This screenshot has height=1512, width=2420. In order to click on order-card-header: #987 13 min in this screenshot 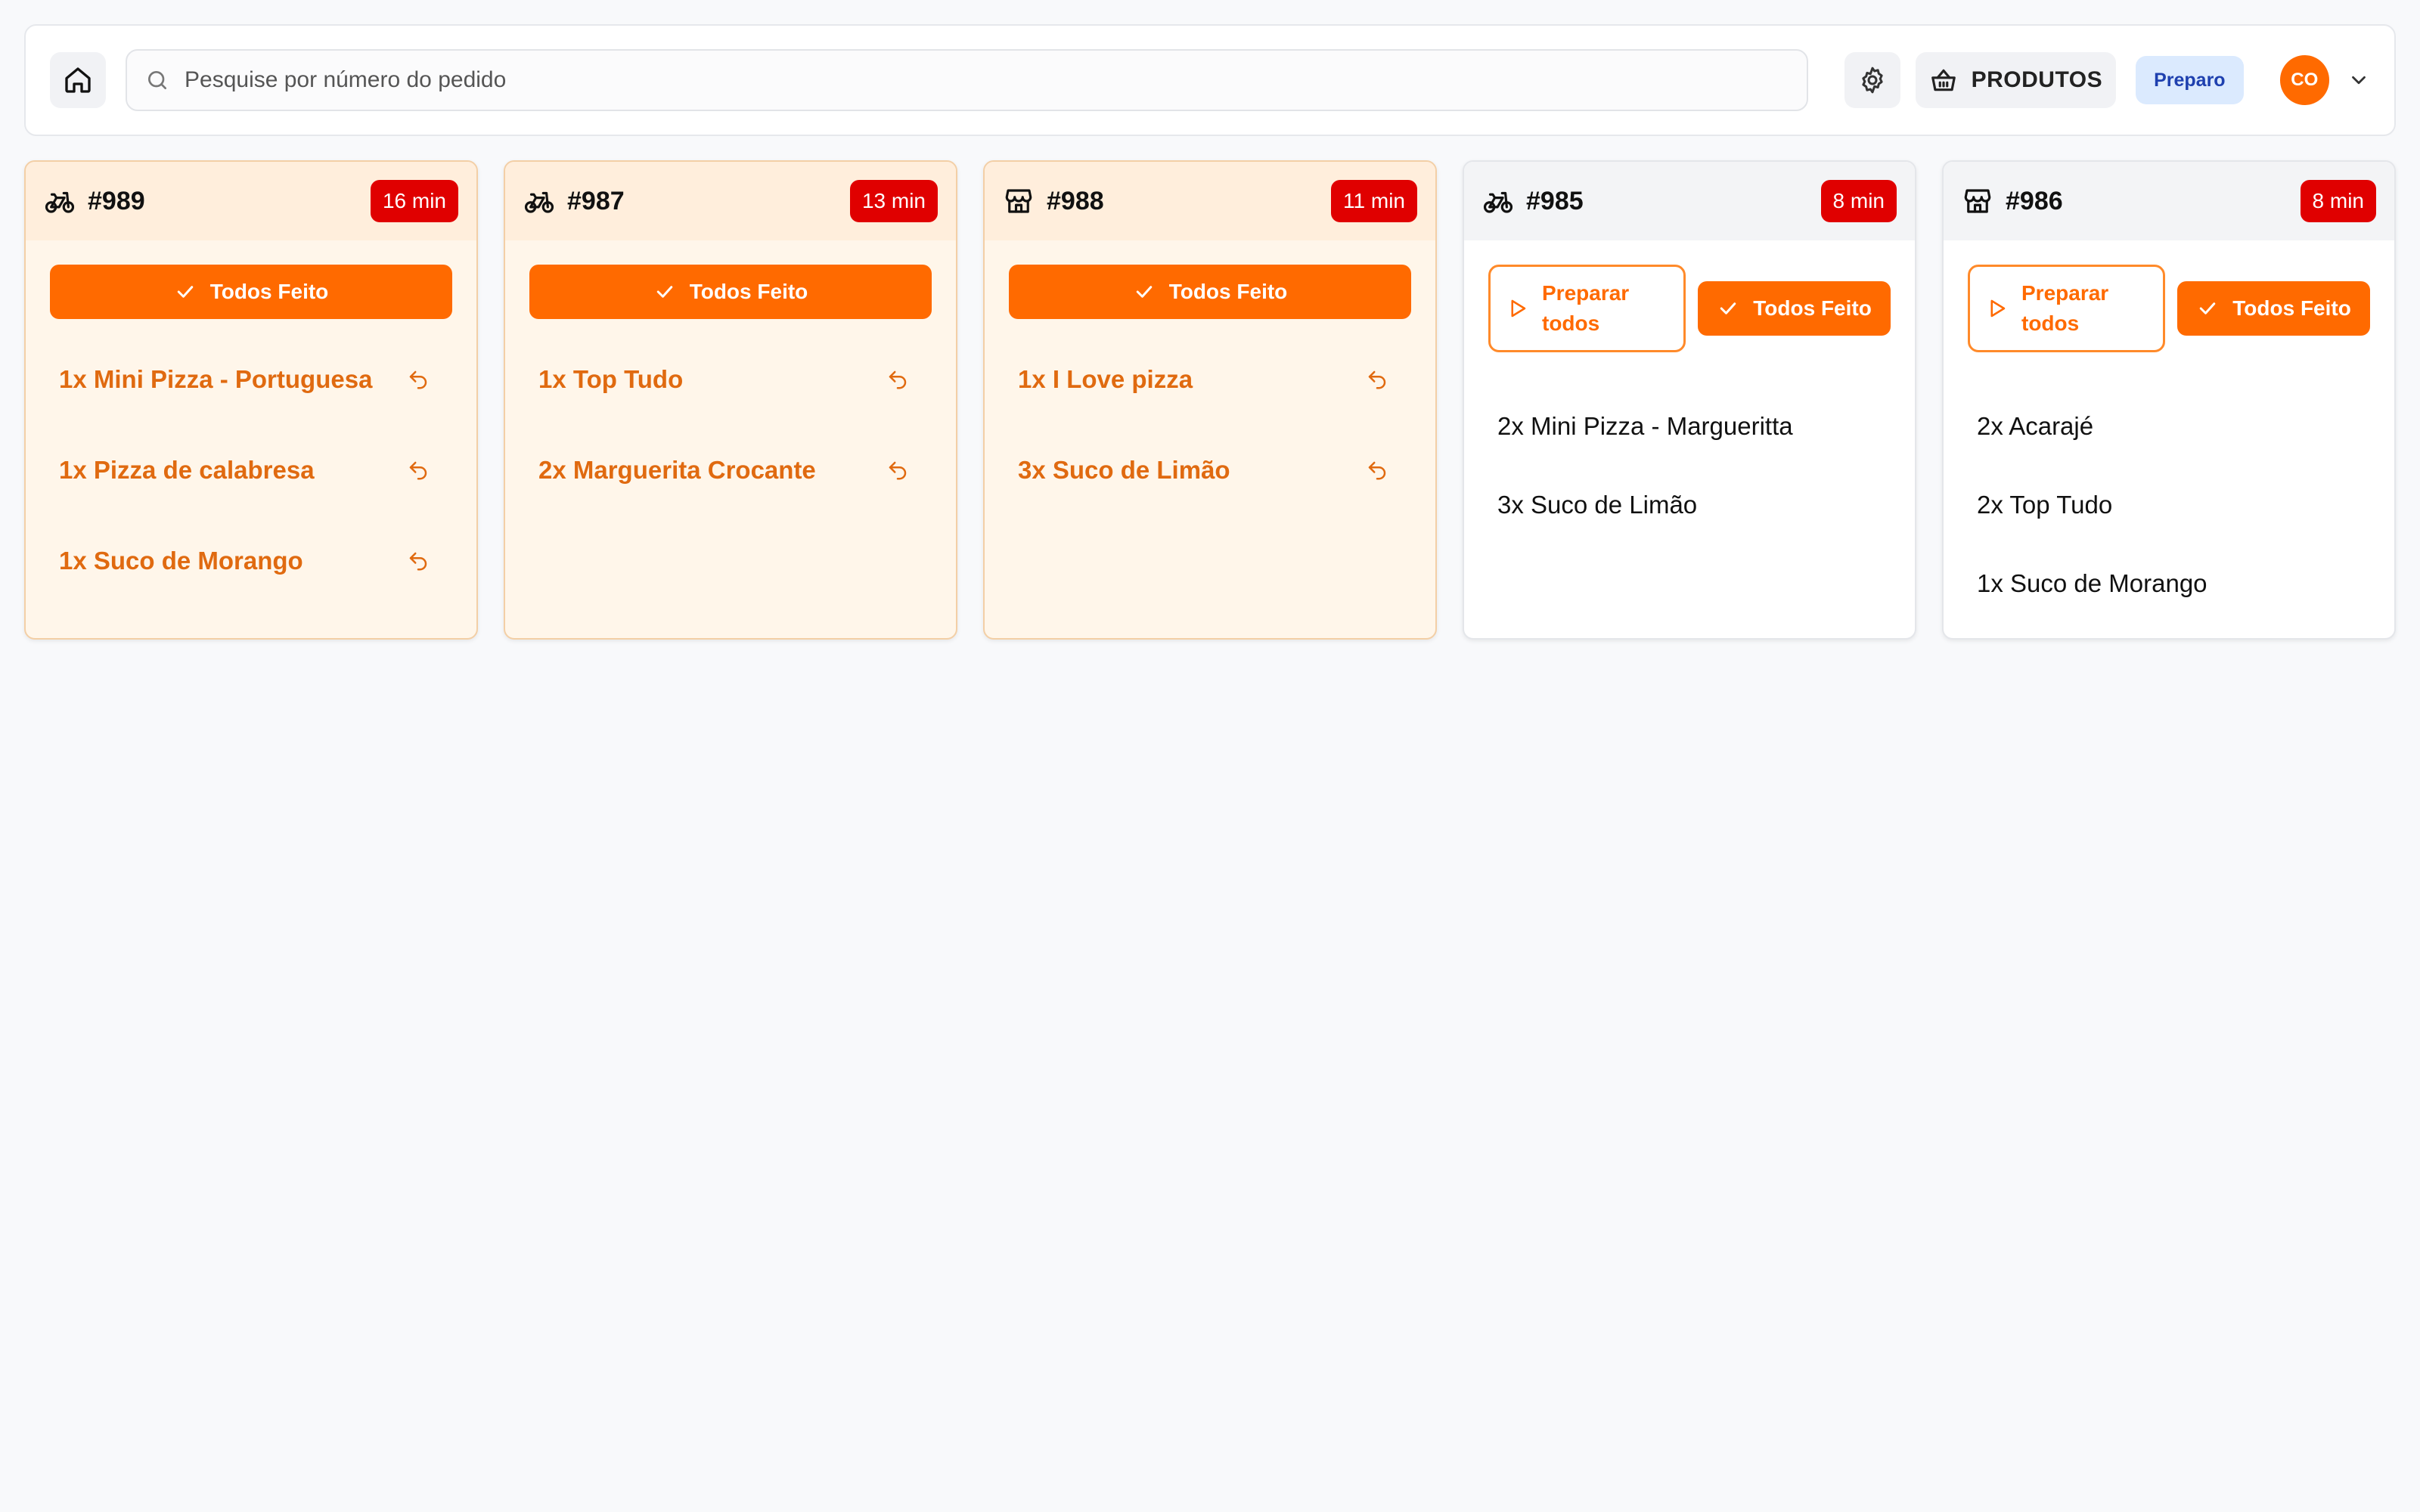, I will do `click(730, 201)`.